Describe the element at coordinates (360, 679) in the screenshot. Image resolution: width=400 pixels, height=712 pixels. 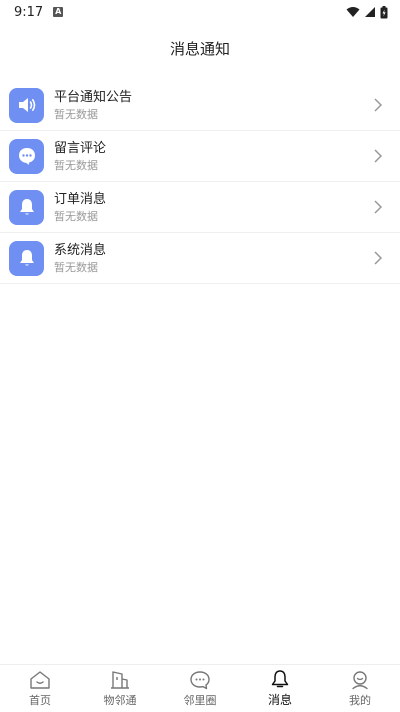
I see `profile-icon` at that location.